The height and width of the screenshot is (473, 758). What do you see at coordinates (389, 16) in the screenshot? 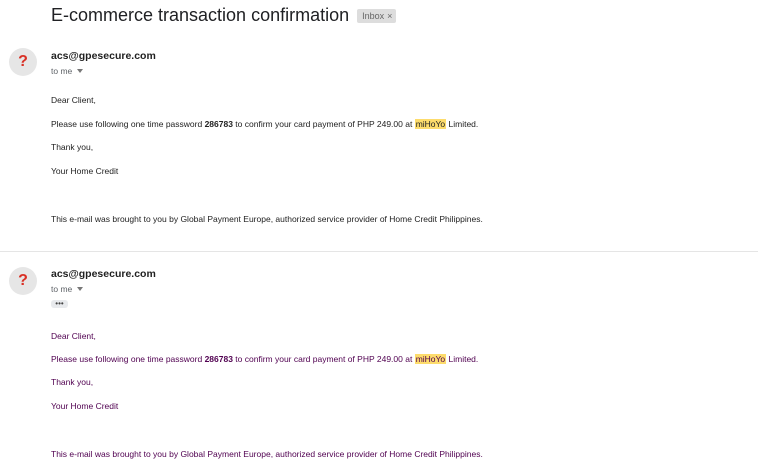
I see `remove-label-icon: ×` at bounding box center [389, 16].